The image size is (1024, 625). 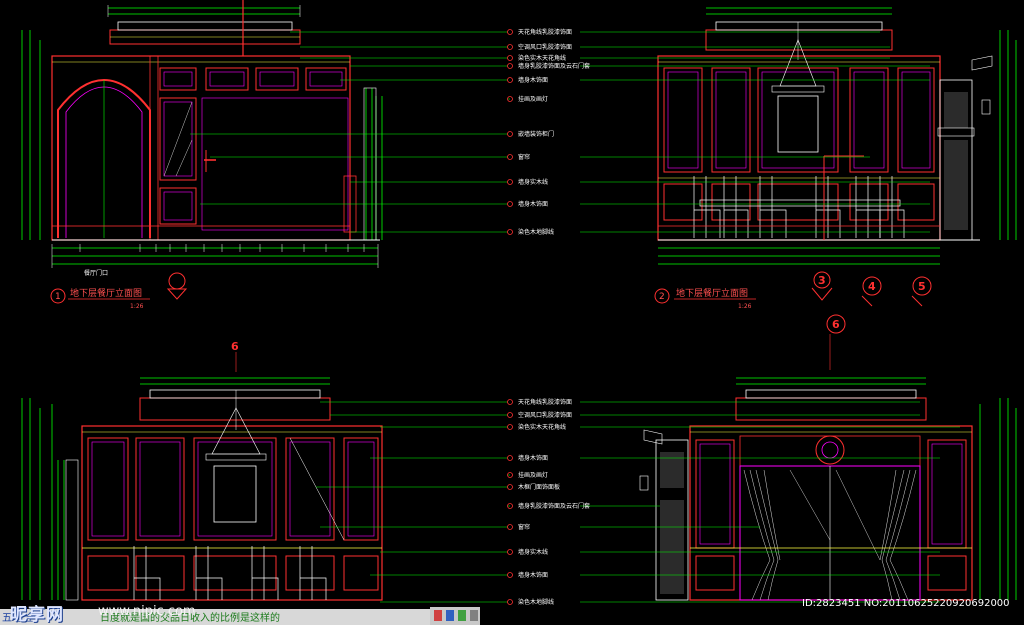 I want to click on elevation-3-group: 6, so click(x=202, y=470).